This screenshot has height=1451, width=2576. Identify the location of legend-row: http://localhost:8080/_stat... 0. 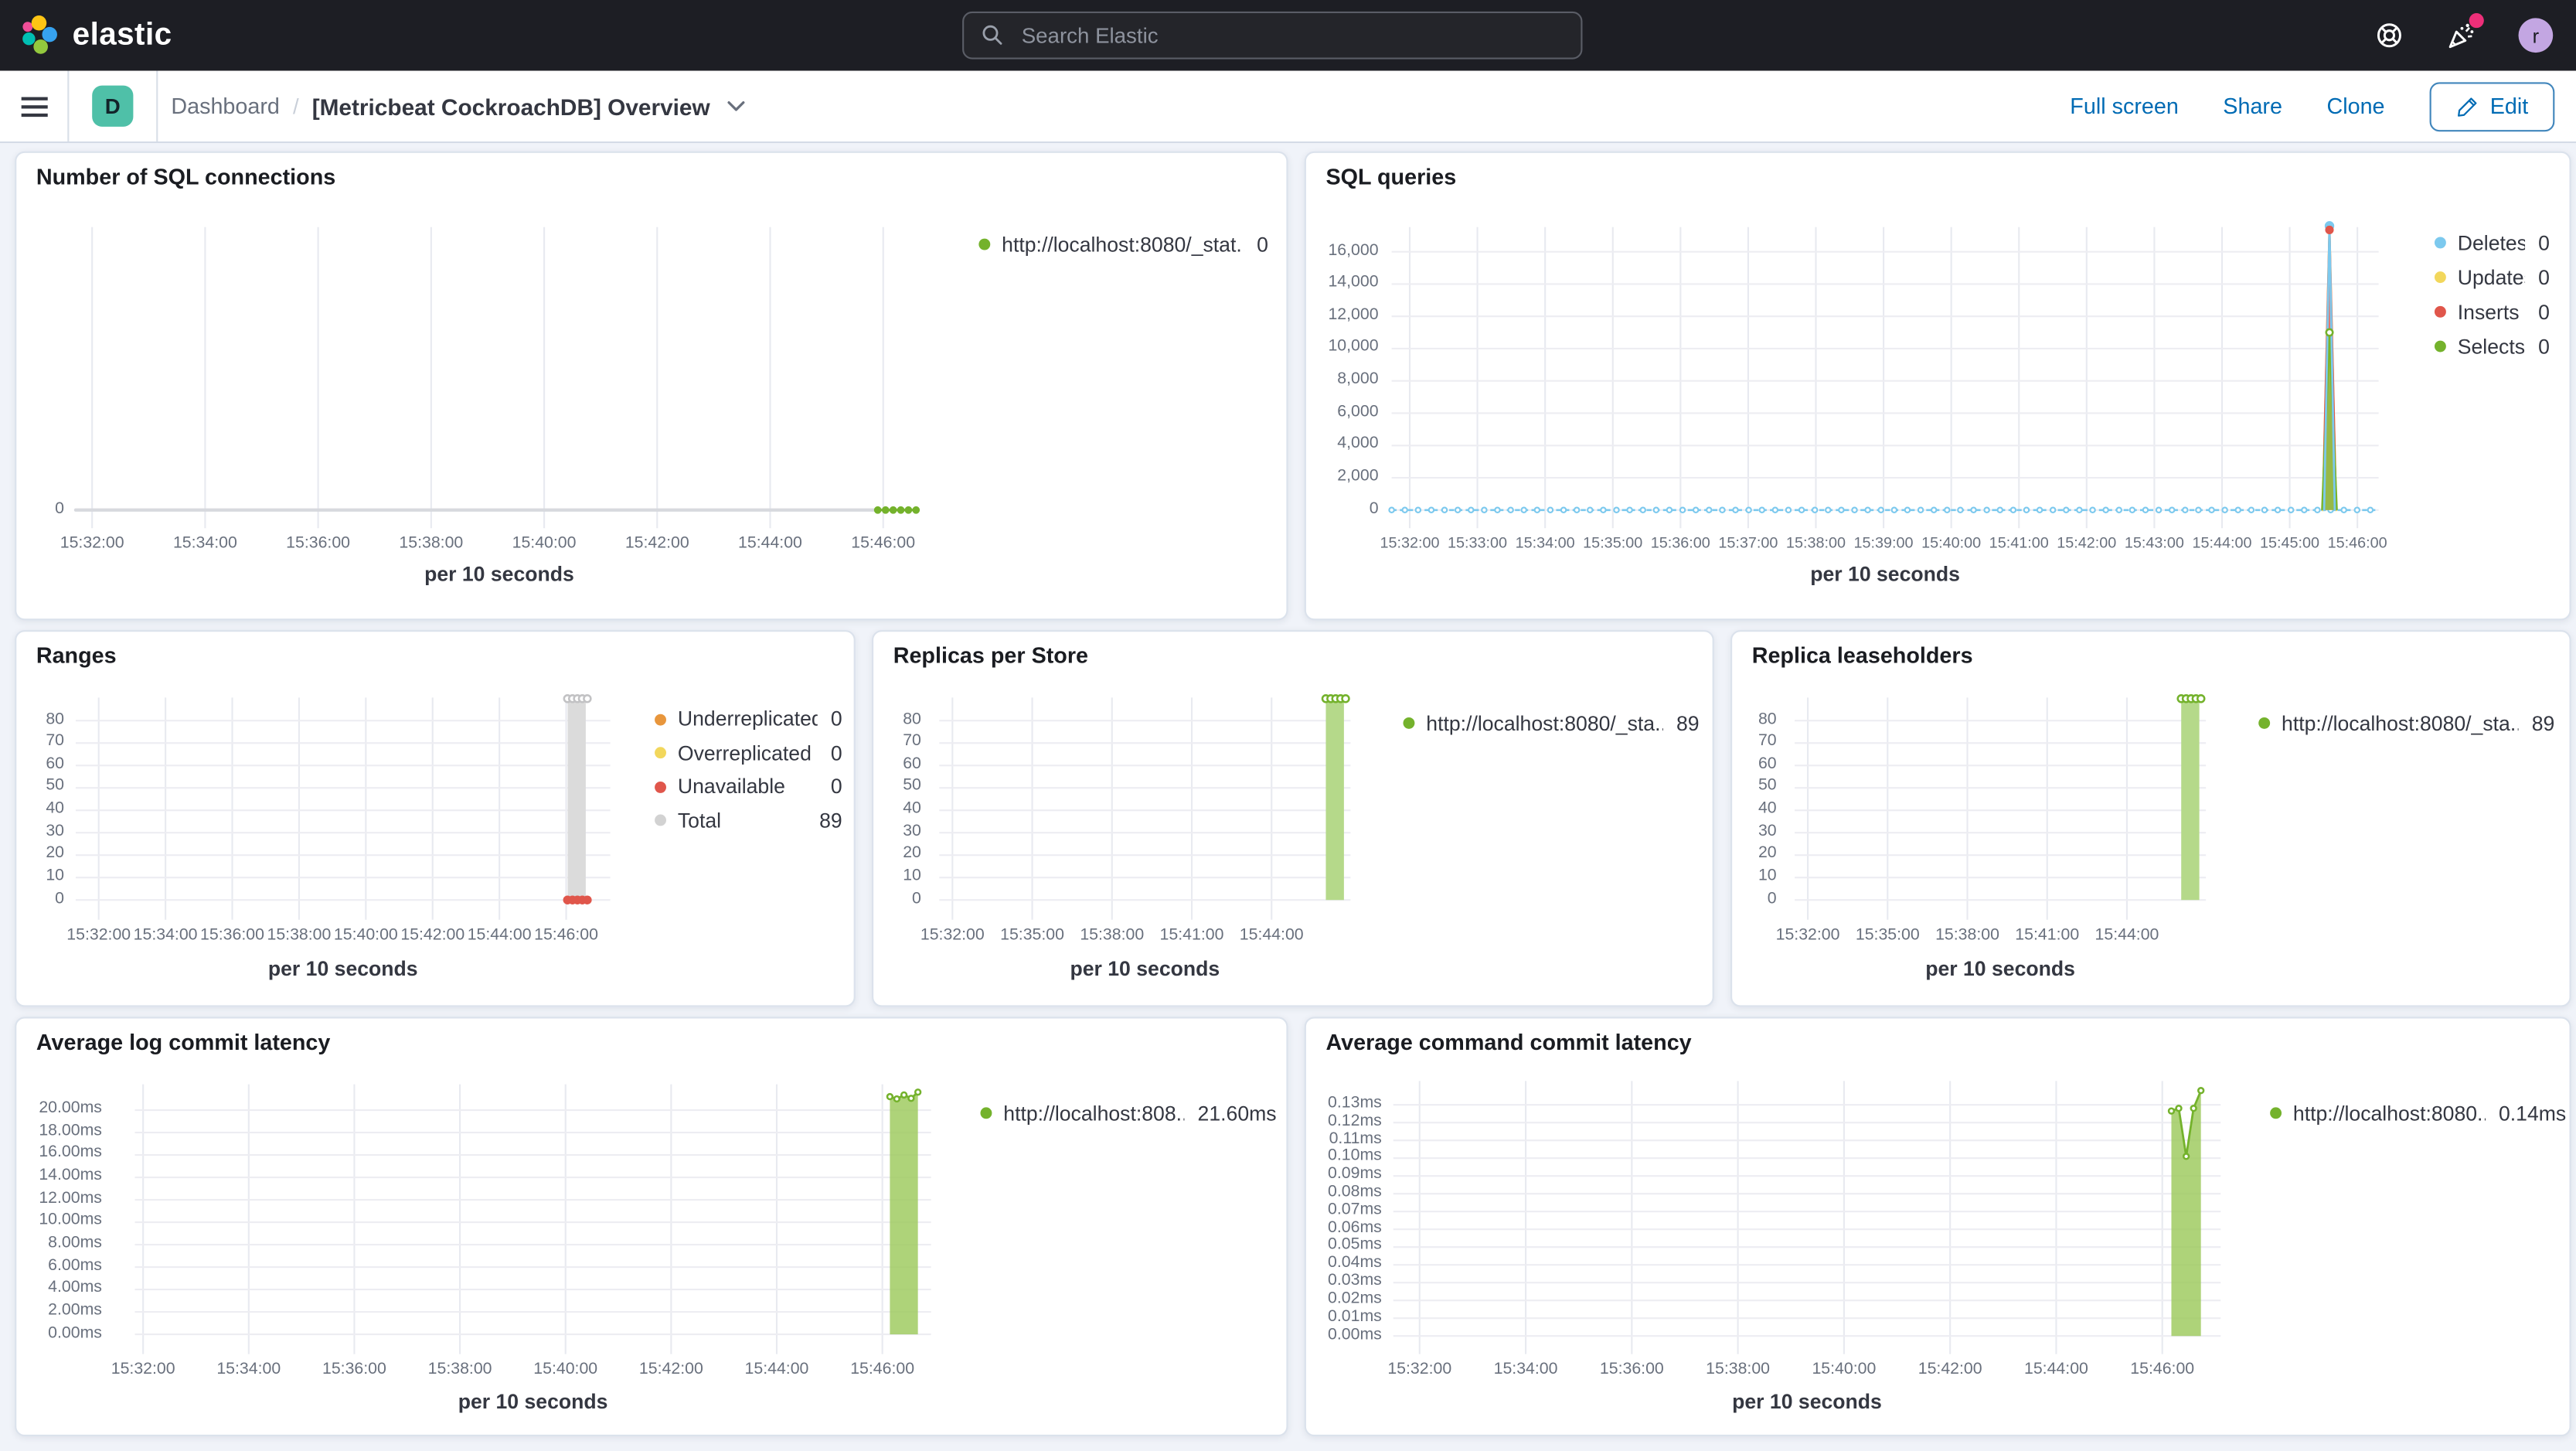
(1123, 244).